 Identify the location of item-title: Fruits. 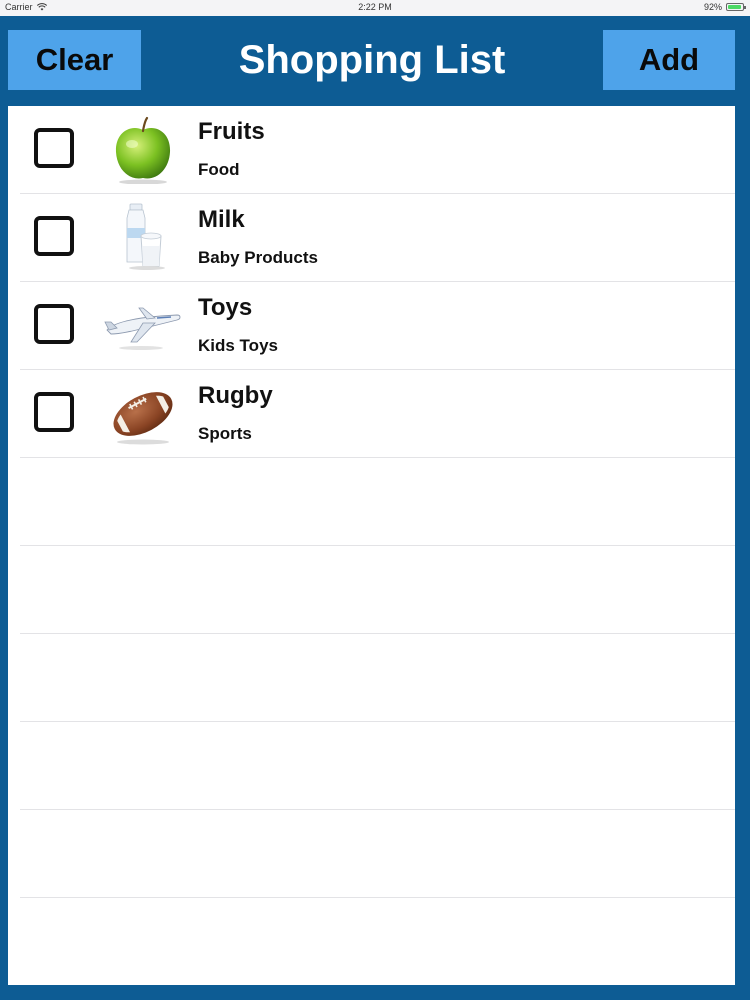
(231, 131).